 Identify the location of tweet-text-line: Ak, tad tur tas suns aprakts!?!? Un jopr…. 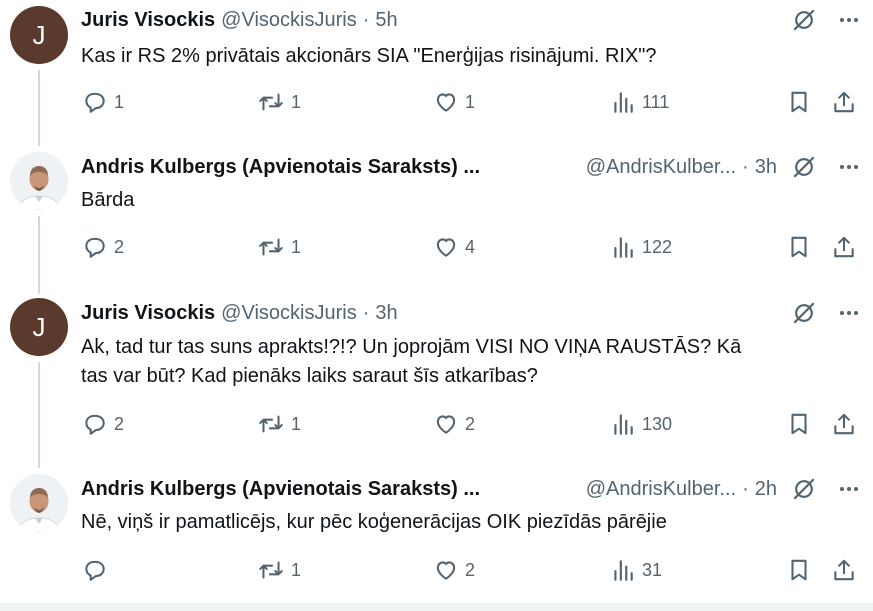
(411, 347).